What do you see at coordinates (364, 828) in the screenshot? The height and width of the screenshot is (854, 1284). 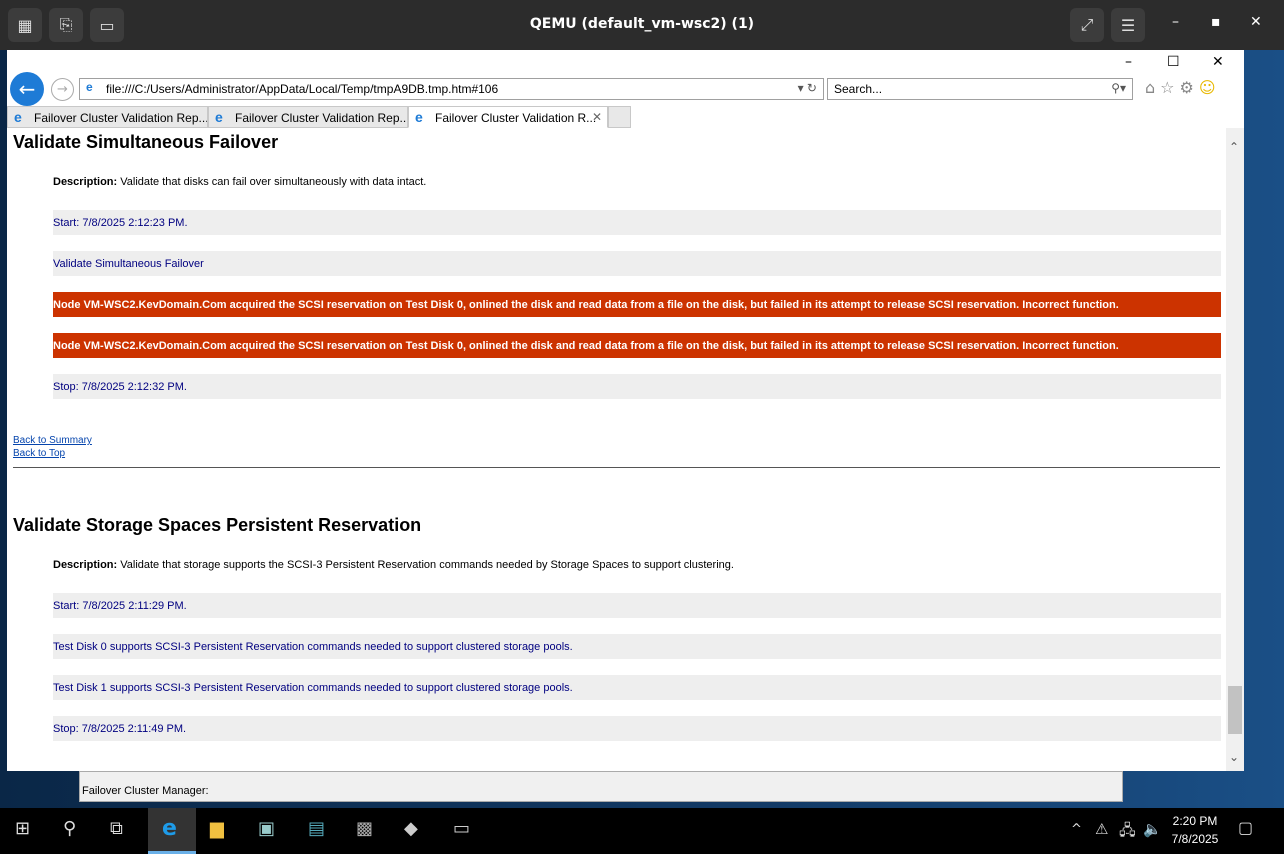 I see `admin-tools-icon: ▩` at bounding box center [364, 828].